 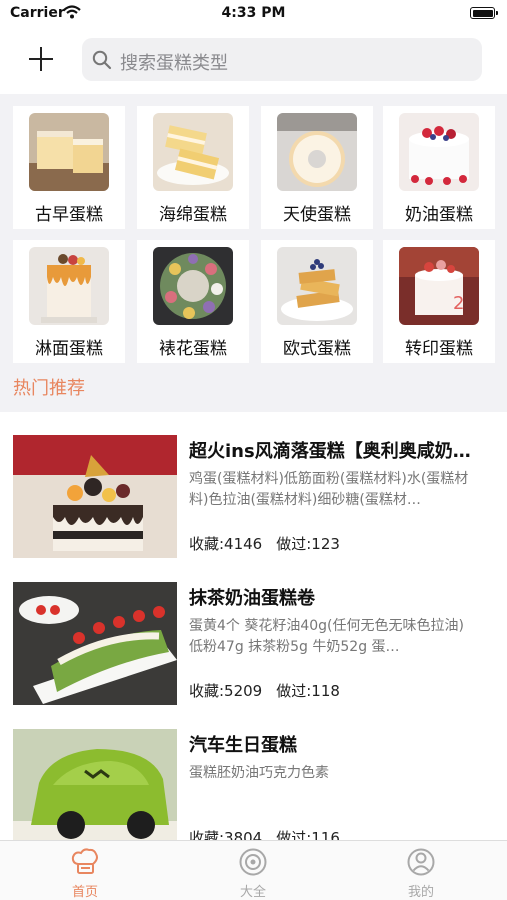 I want to click on category-label: 转印蛋糕, so click(x=439, y=349).